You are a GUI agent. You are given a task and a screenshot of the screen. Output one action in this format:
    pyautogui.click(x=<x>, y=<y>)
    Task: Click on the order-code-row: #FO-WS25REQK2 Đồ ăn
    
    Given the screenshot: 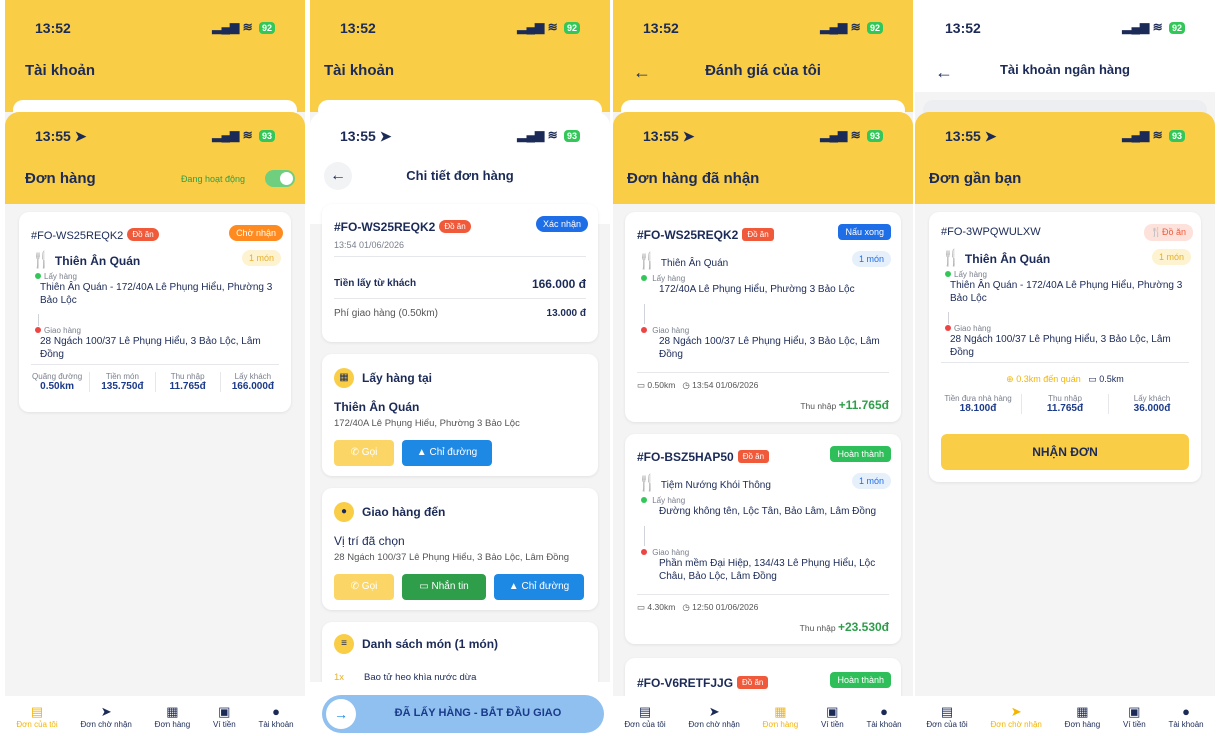 What is the action you would take?
    pyautogui.click(x=705, y=235)
    